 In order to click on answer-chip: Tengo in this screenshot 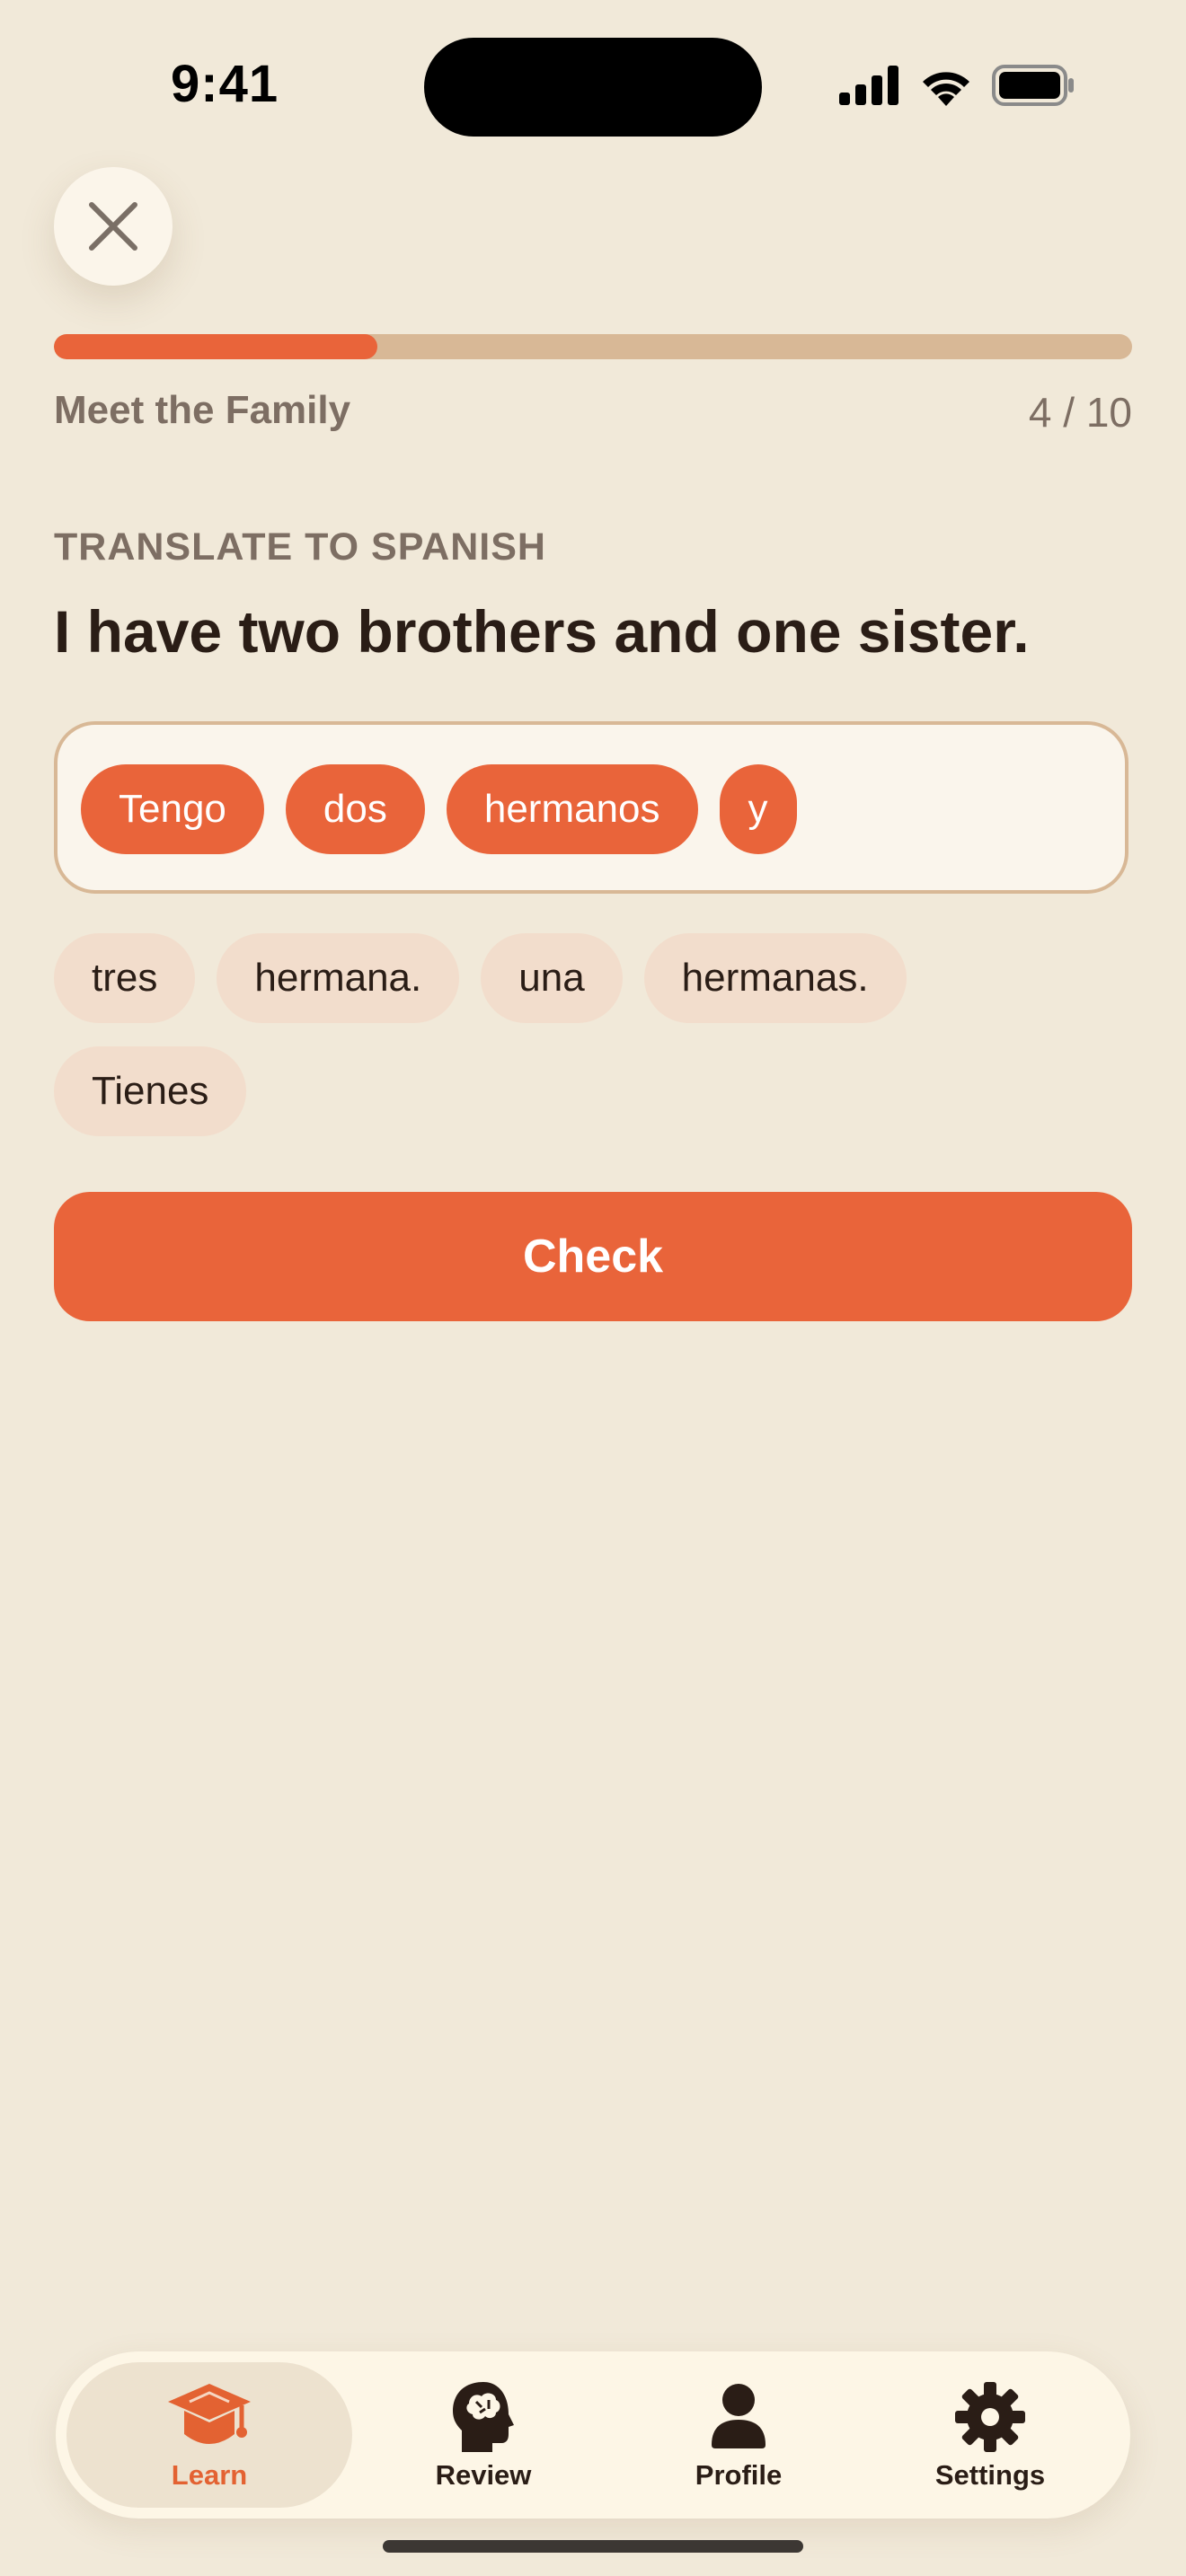, I will do `click(172, 809)`.